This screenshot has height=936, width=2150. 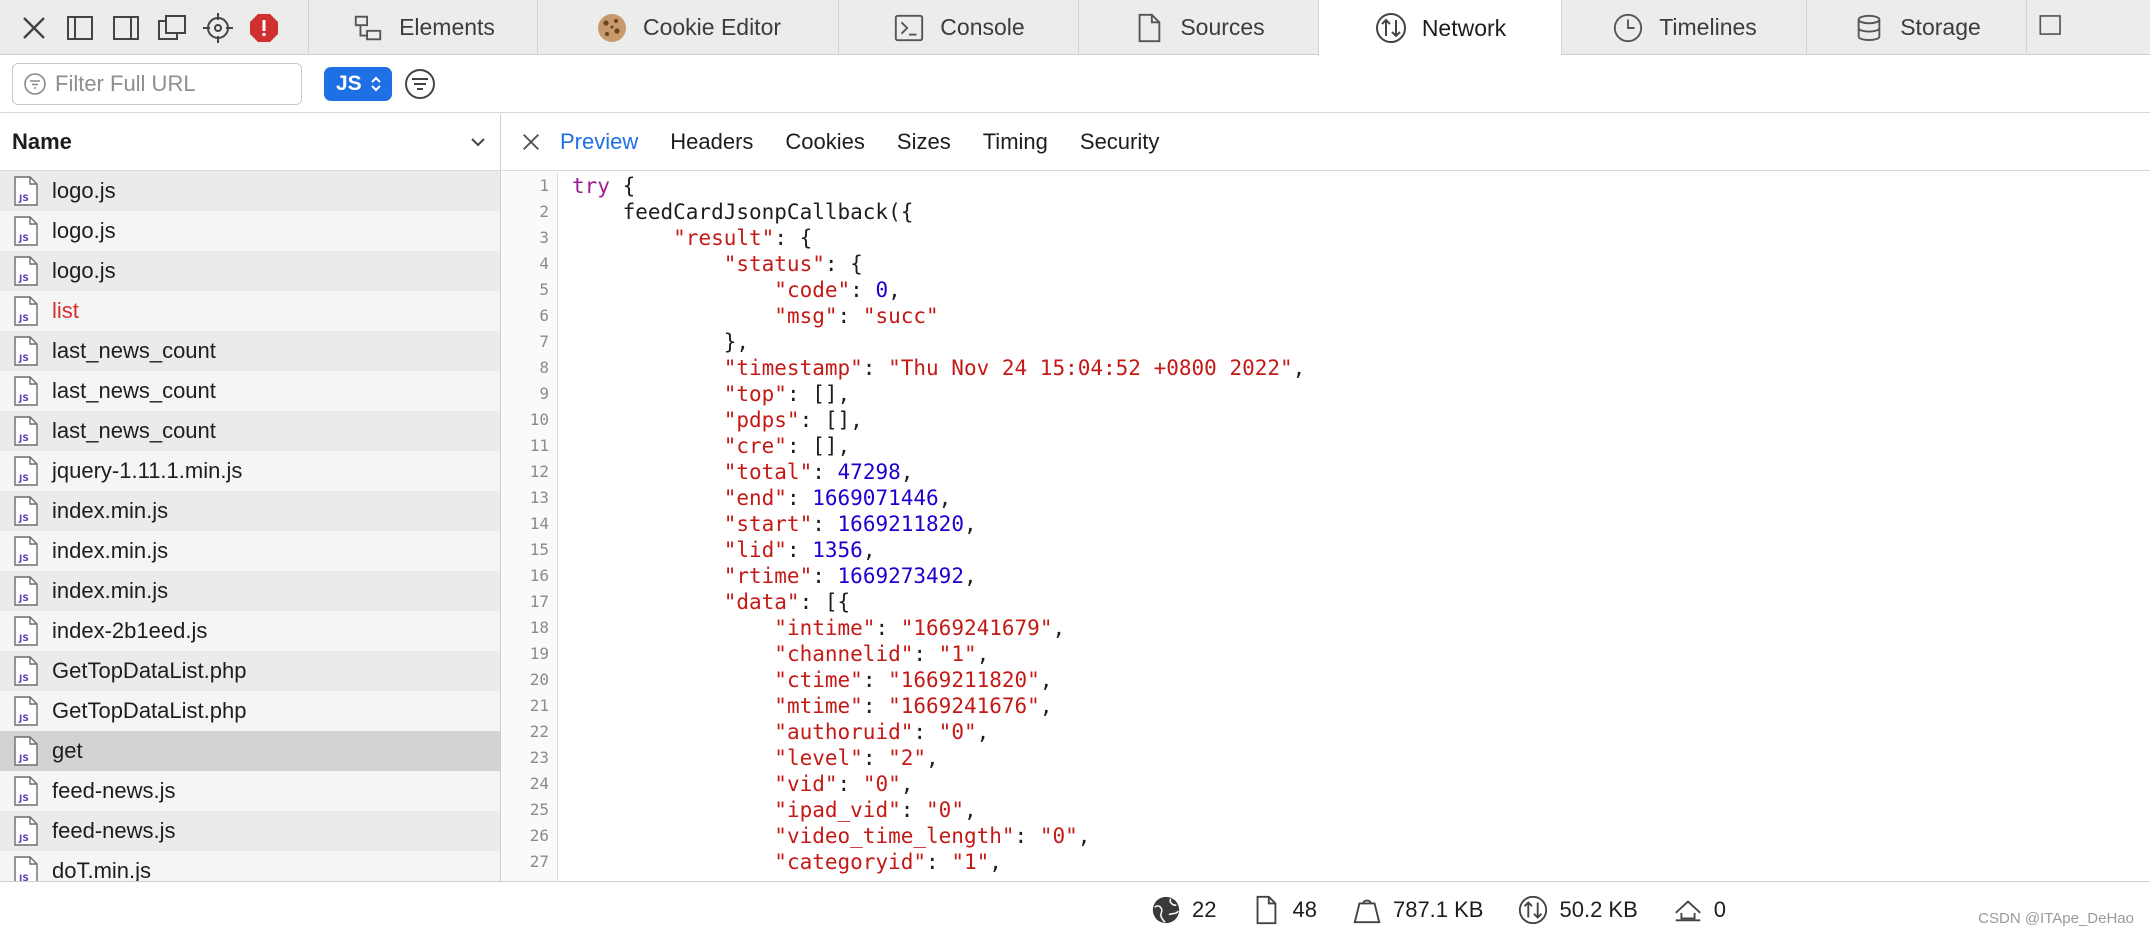 What do you see at coordinates (539, 419) in the screenshot?
I see `line-number: 10` at bounding box center [539, 419].